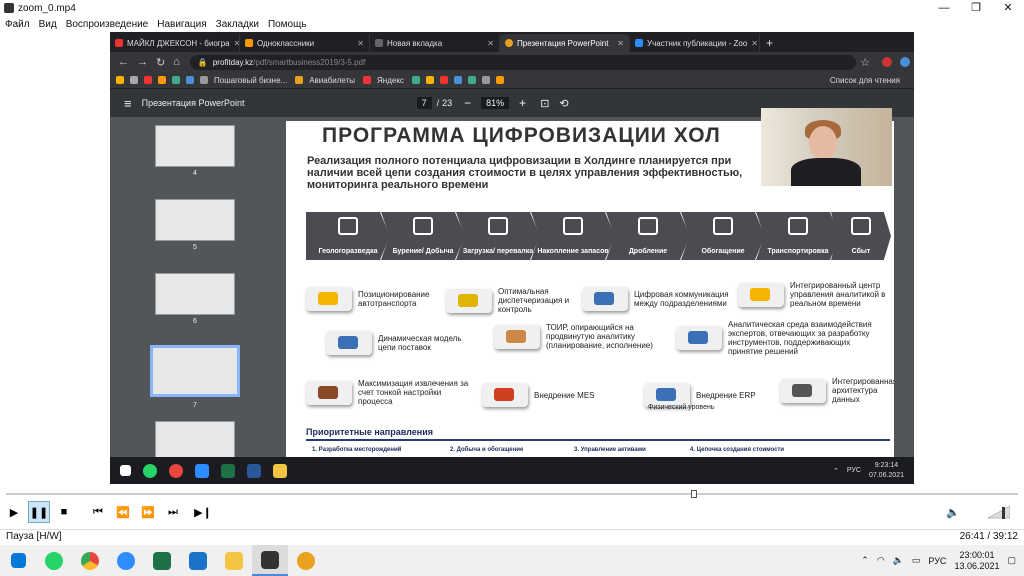 The width and height of the screenshot is (1024, 576). Describe the element at coordinates (173, 512) in the screenshot. I see `next-button: ⏭` at that location.